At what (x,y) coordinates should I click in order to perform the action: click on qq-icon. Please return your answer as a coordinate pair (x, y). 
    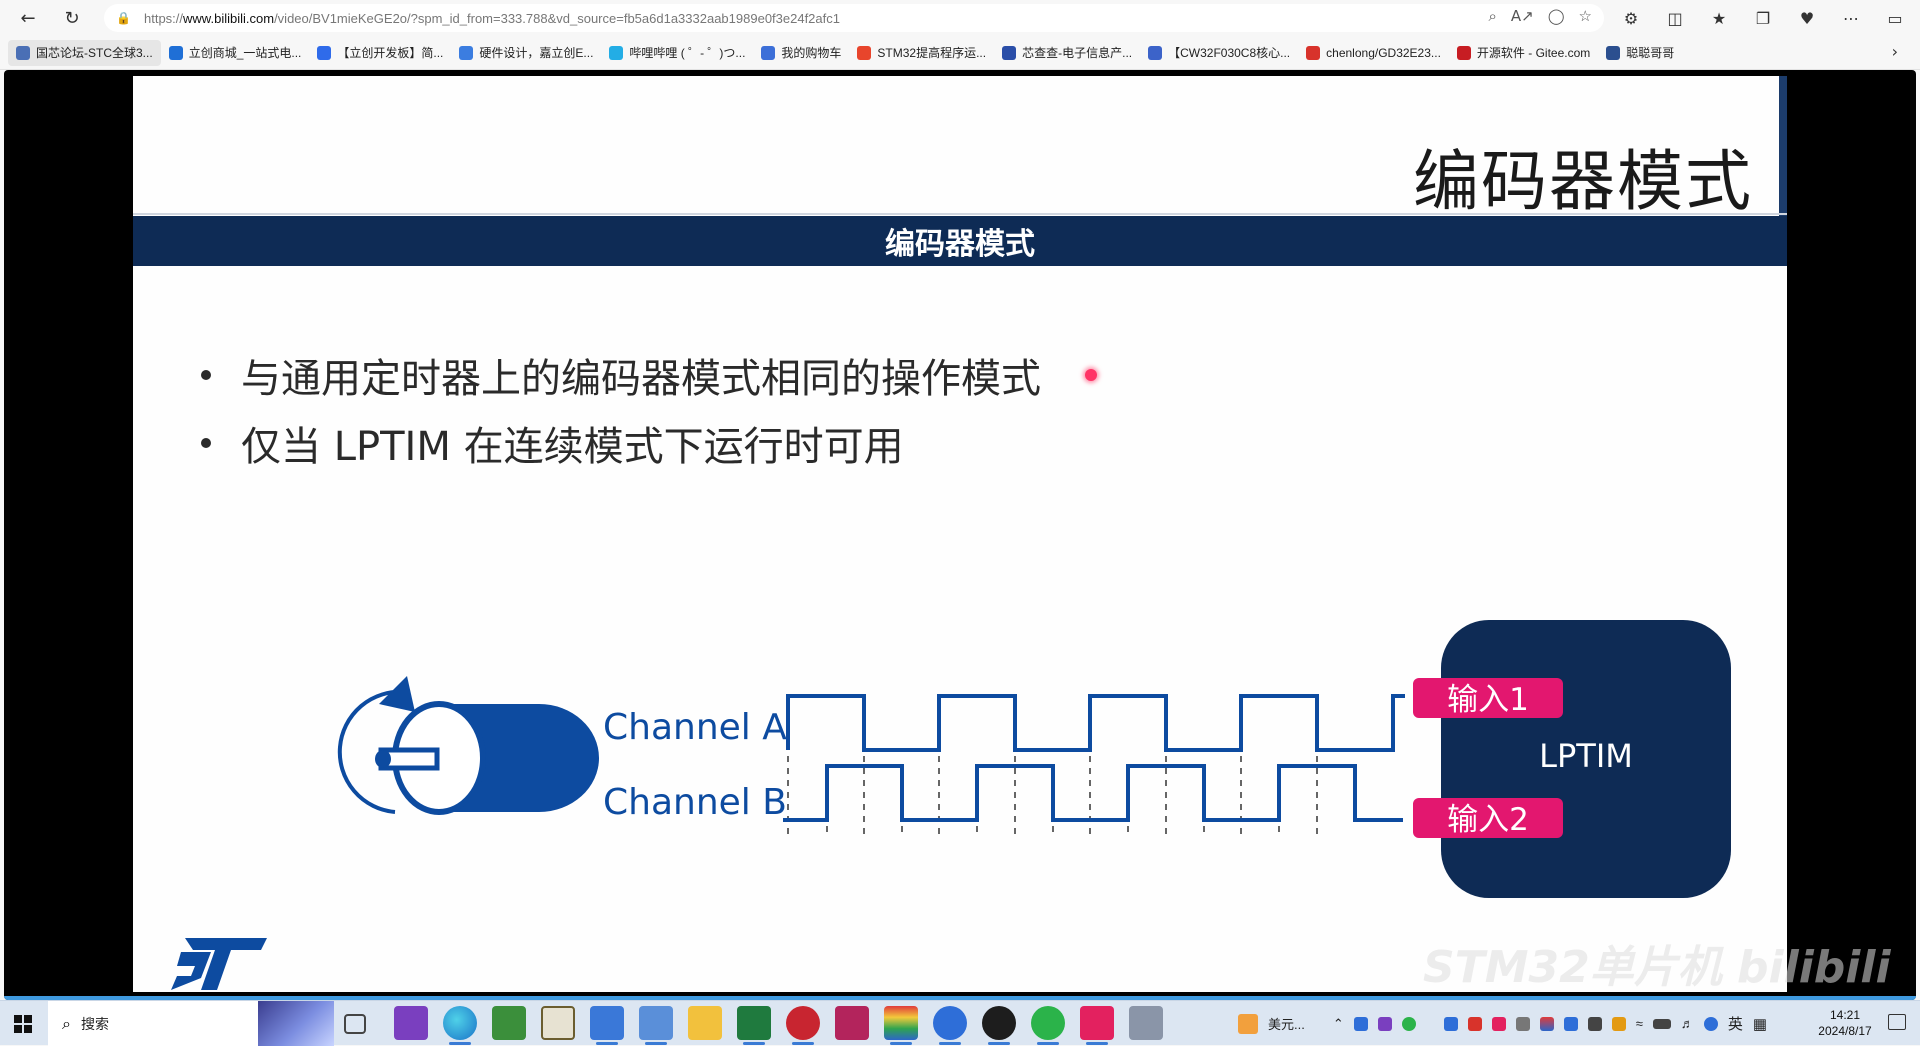
    Looking at the image, I should click on (999, 1025).